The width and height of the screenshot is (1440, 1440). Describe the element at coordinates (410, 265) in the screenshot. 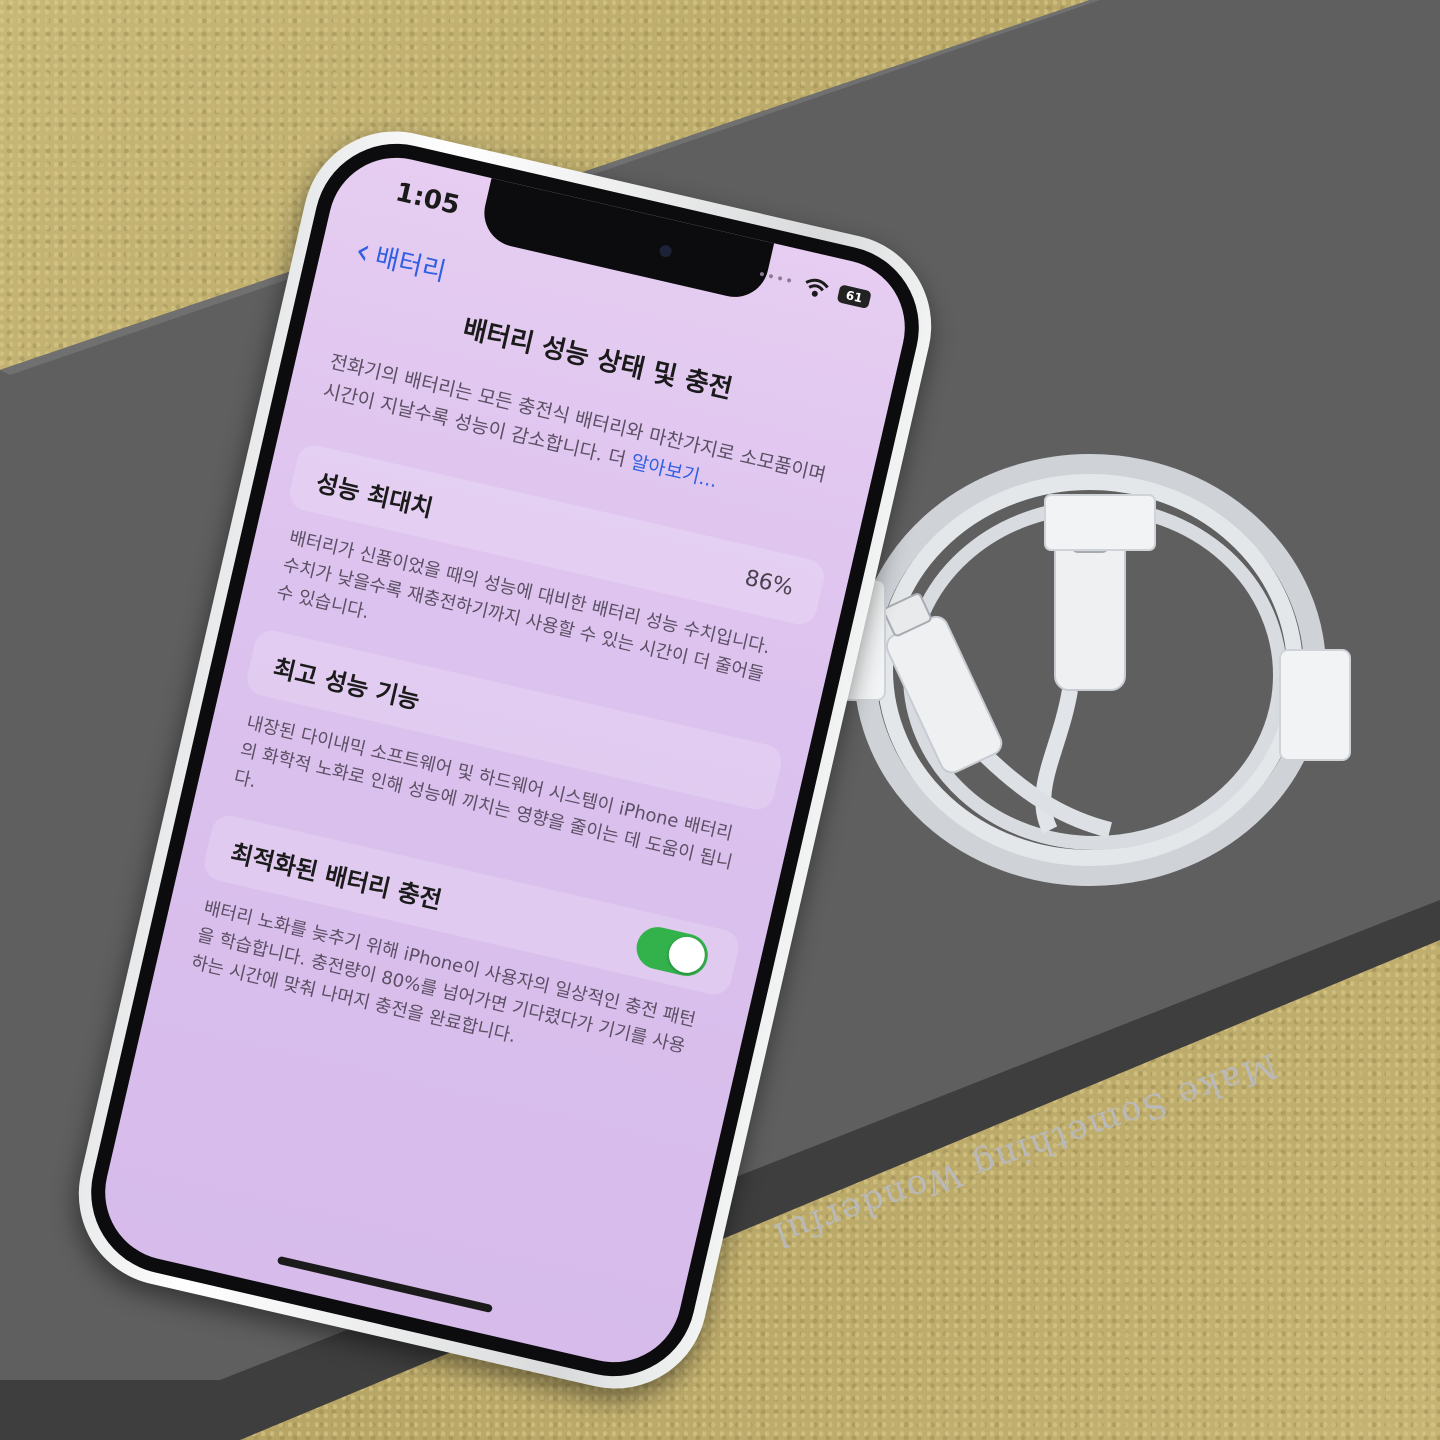

I see `back-label: 배터리` at that location.